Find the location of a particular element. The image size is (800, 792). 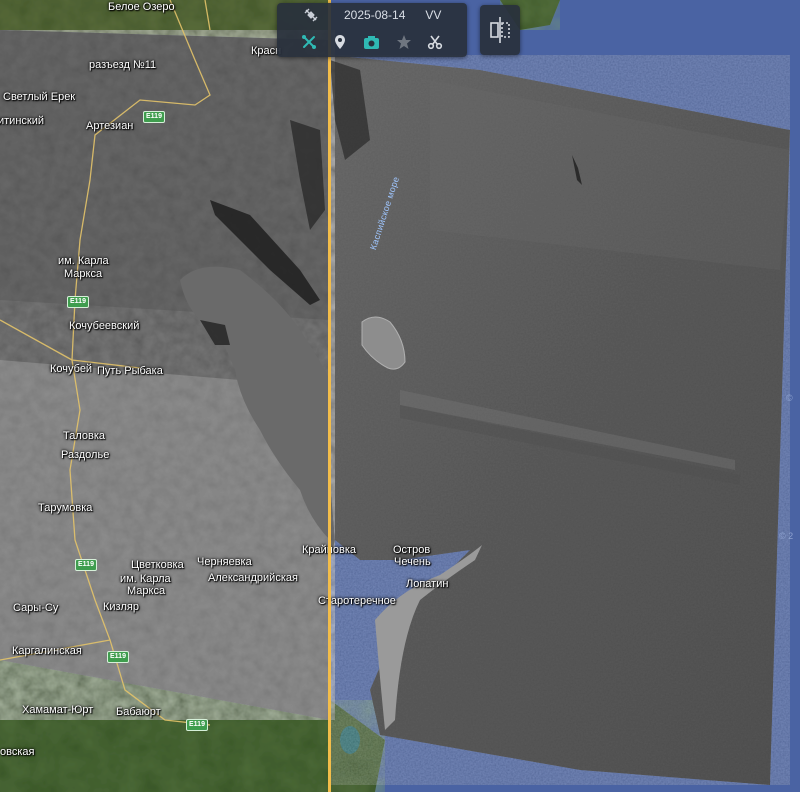

scissors-icon is located at coordinates (435, 42).